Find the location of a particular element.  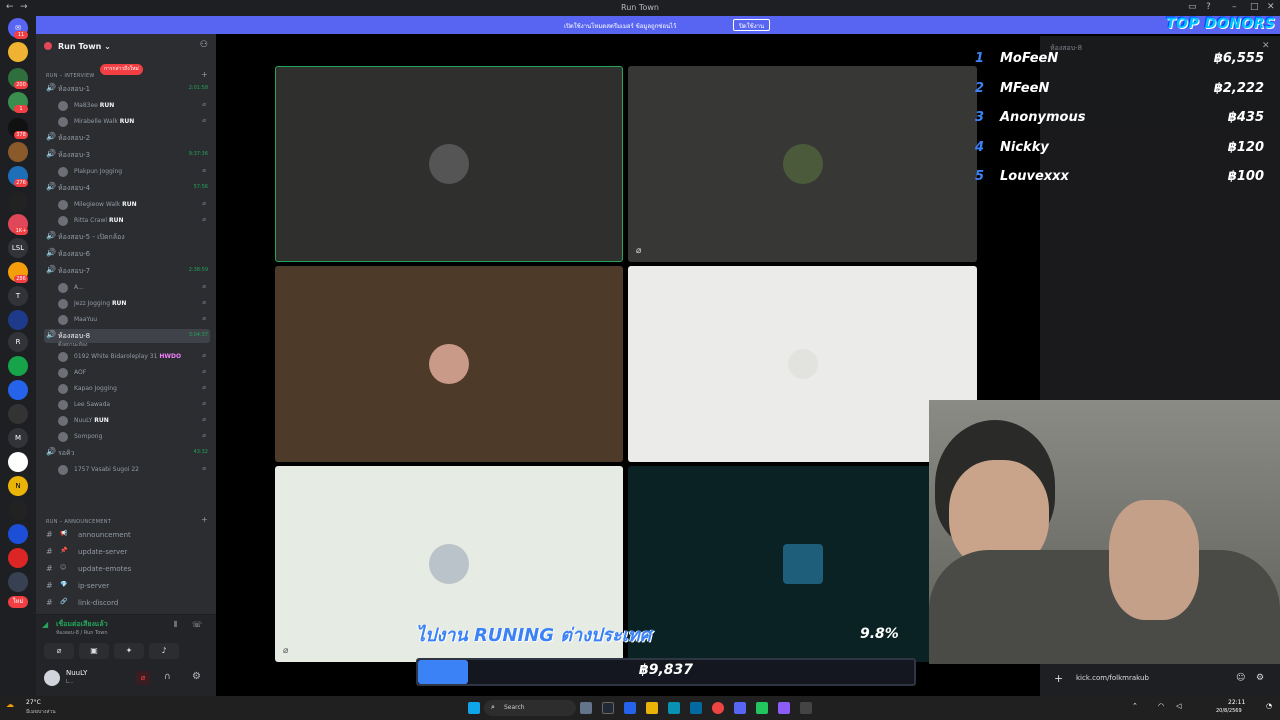

video-tile: ⌀ is located at coordinates (802, 164).